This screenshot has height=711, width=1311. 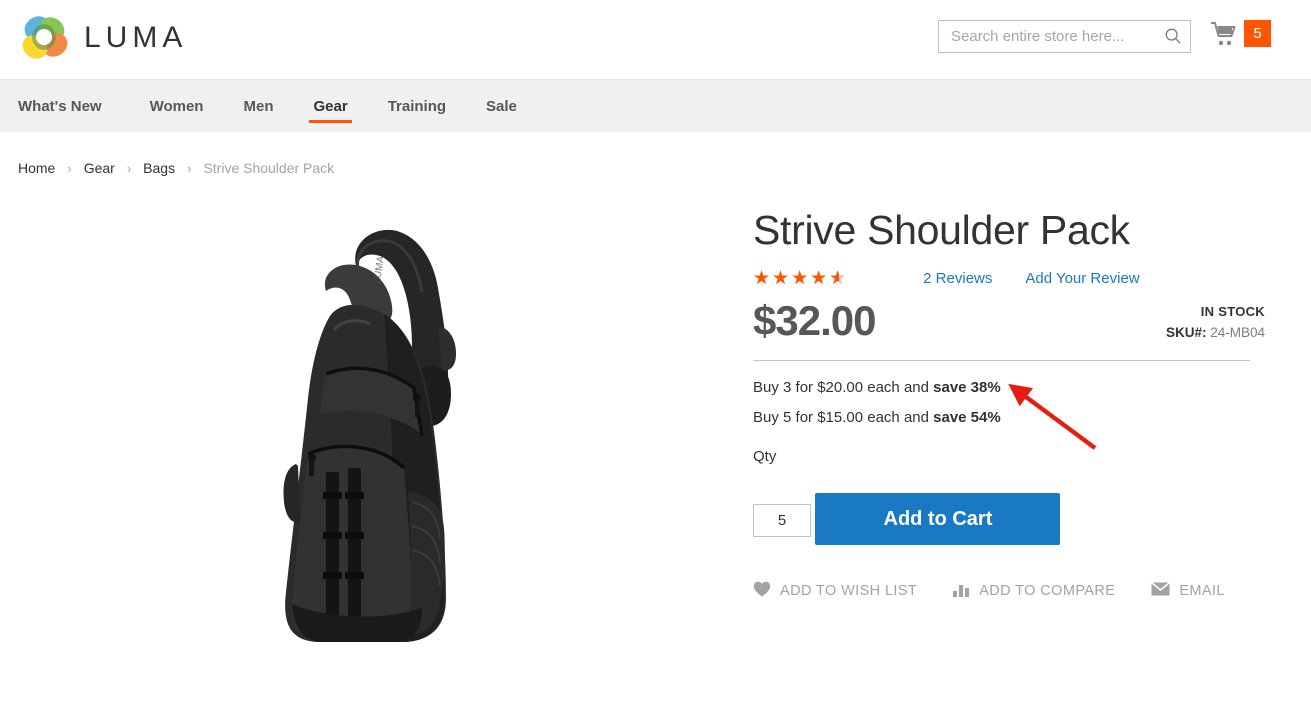 What do you see at coordinates (136, 37) in the screenshot?
I see `brand-name: LUMA` at bounding box center [136, 37].